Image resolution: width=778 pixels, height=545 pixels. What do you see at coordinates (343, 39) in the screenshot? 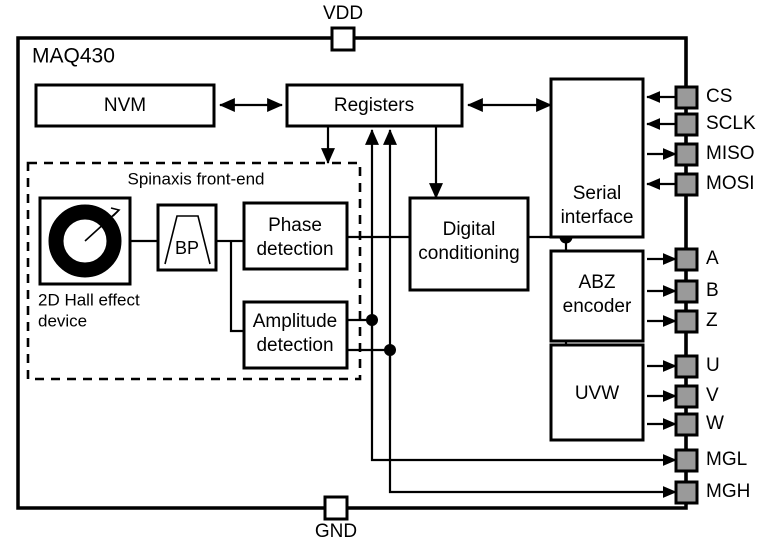
I see `pin-vdd` at bounding box center [343, 39].